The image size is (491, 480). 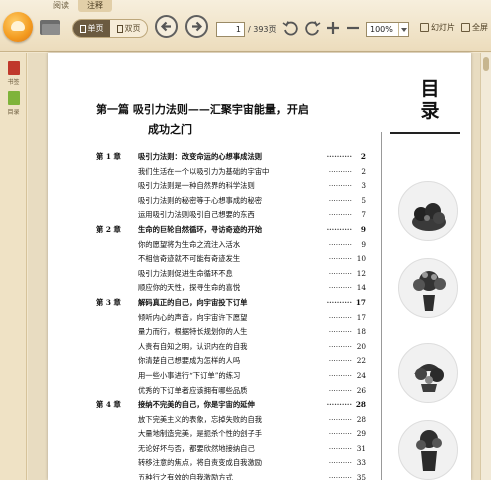 I want to click on toc-entry-title: 五种行之有效的自我激励方式, so click(x=185, y=476).